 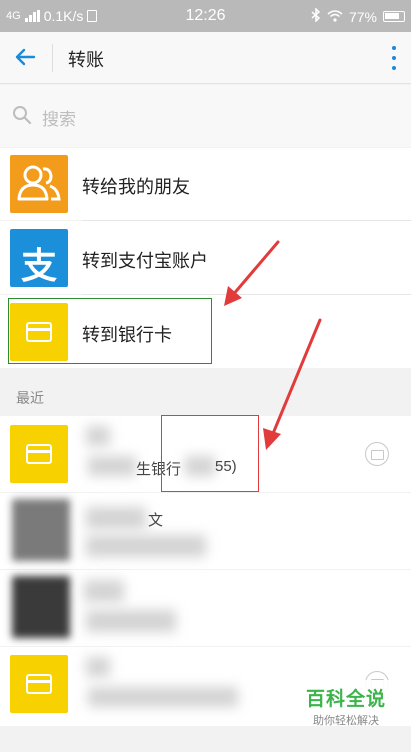 I want to click on more-options-button, so click(x=394, y=58).